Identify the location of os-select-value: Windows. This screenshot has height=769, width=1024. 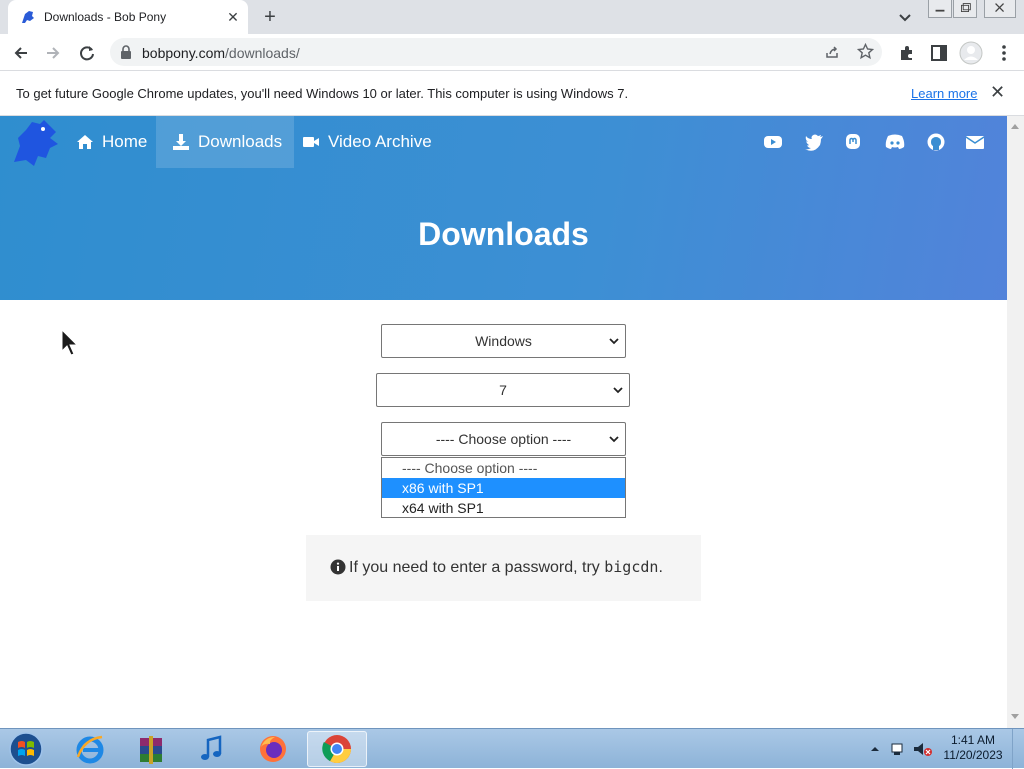
(503, 341).